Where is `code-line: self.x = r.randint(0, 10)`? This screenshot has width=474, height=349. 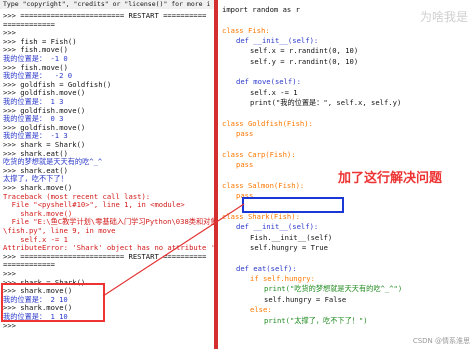
code-line: self.x = r.randint(0, 10) is located at coordinates (304, 51).